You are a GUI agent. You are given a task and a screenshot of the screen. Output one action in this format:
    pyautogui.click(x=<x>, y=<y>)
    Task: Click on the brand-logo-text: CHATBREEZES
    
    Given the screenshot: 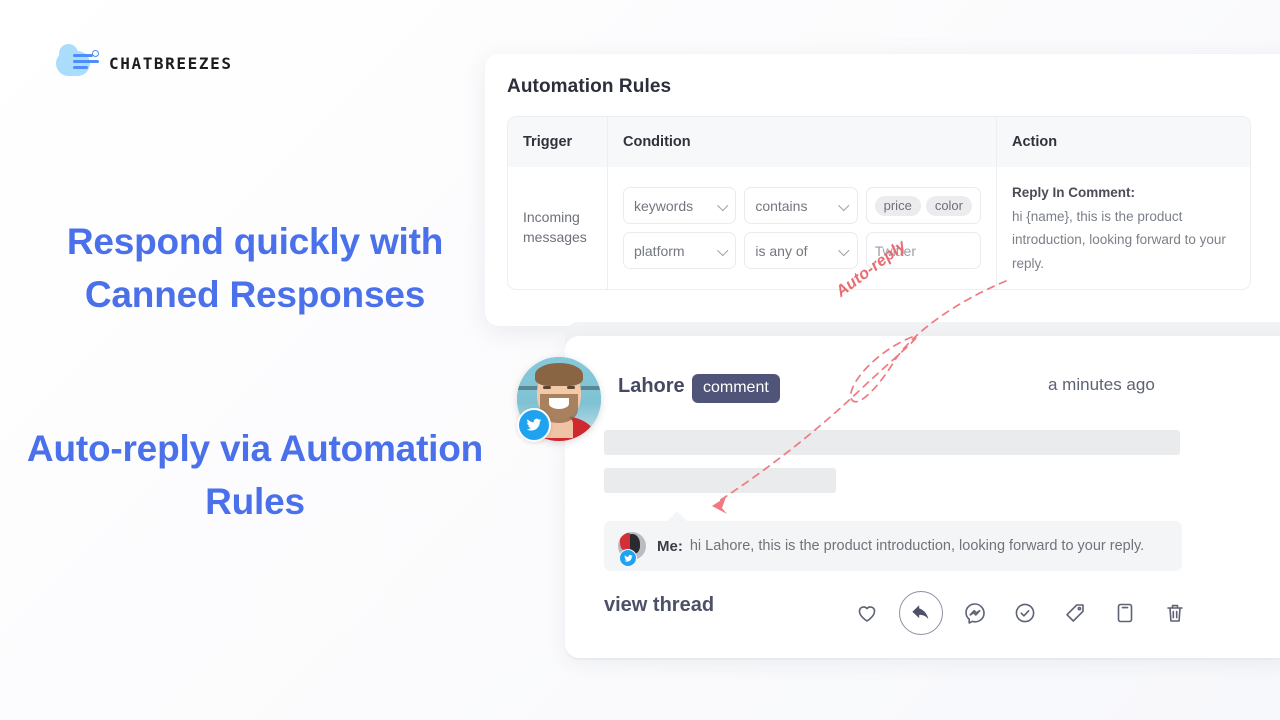 What is the action you would take?
    pyautogui.click(x=171, y=63)
    